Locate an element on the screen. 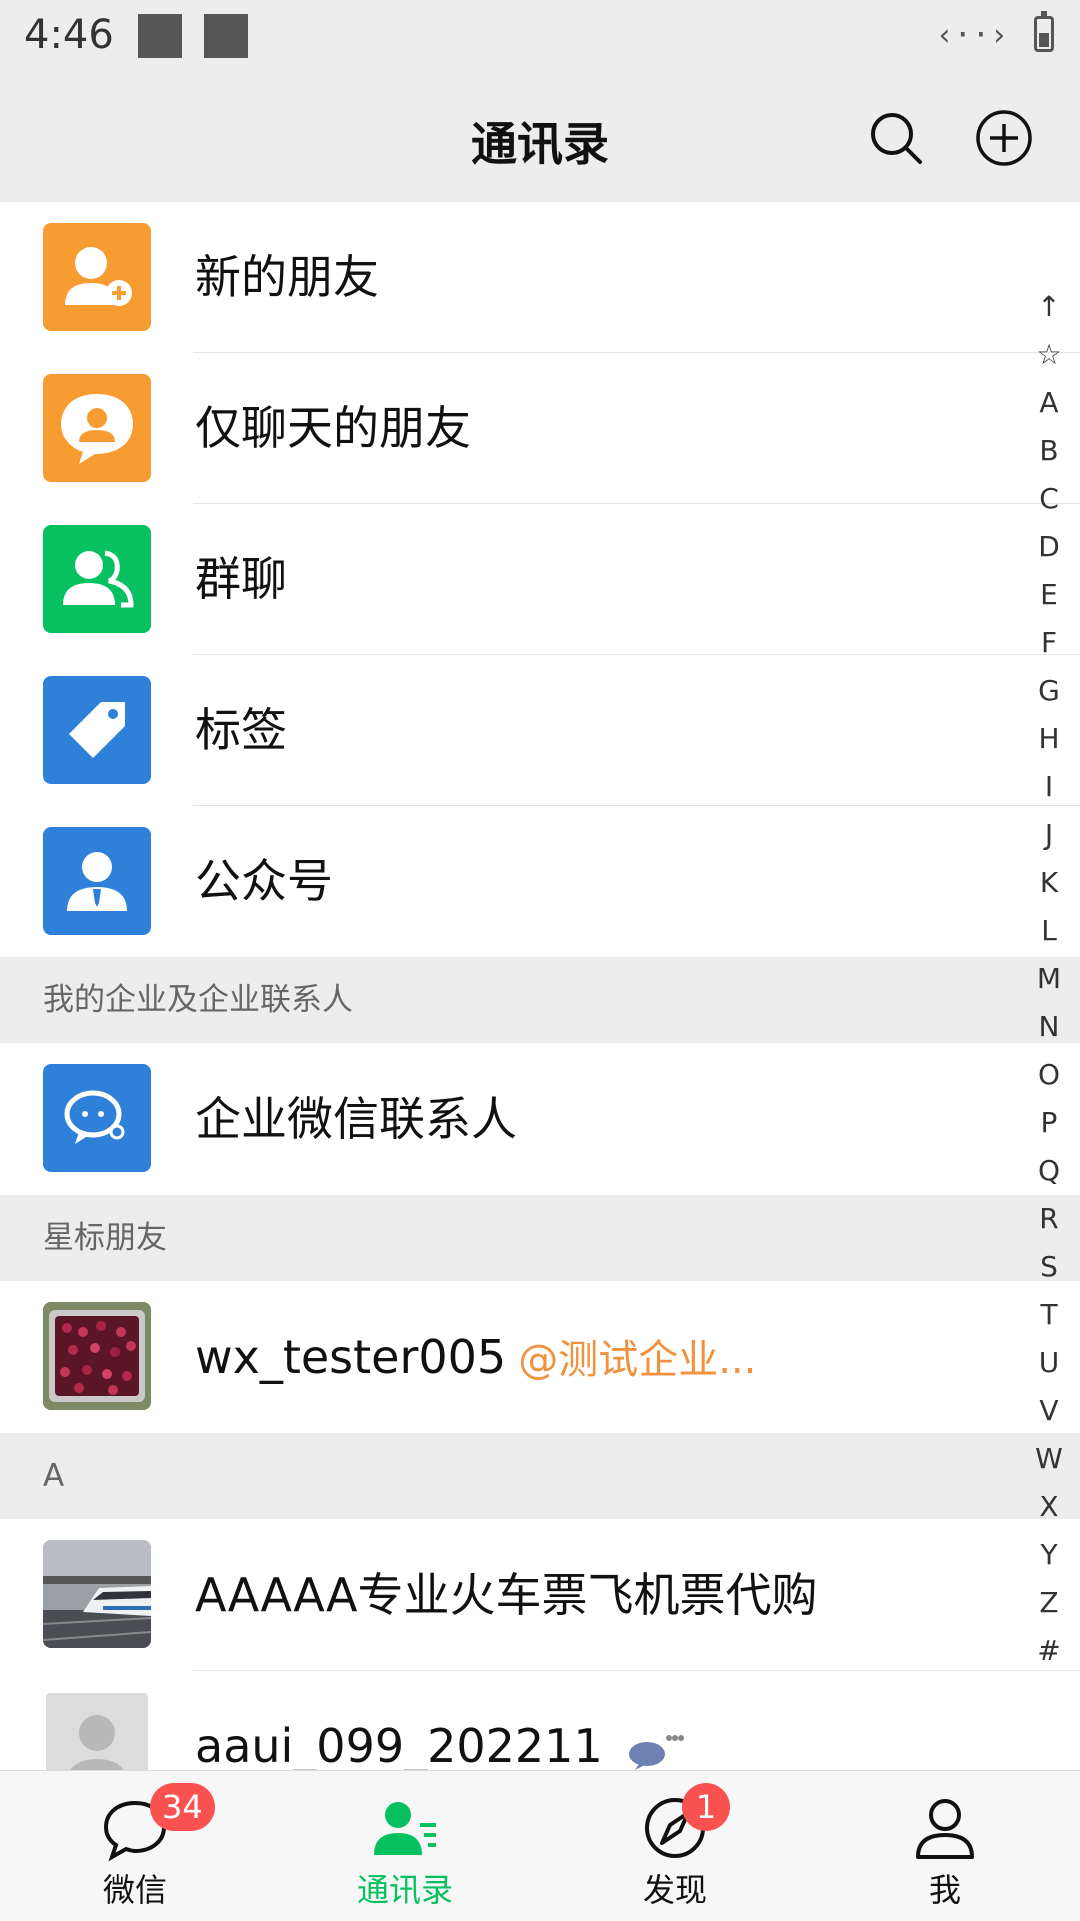  plus-circle-icon is located at coordinates (1004, 138).